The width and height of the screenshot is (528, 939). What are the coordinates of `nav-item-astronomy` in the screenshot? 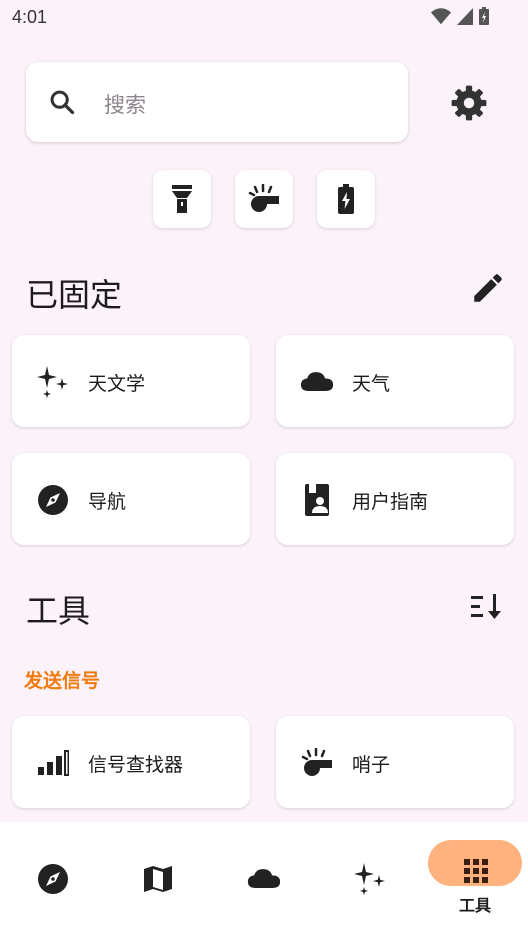 It's located at (369, 880).